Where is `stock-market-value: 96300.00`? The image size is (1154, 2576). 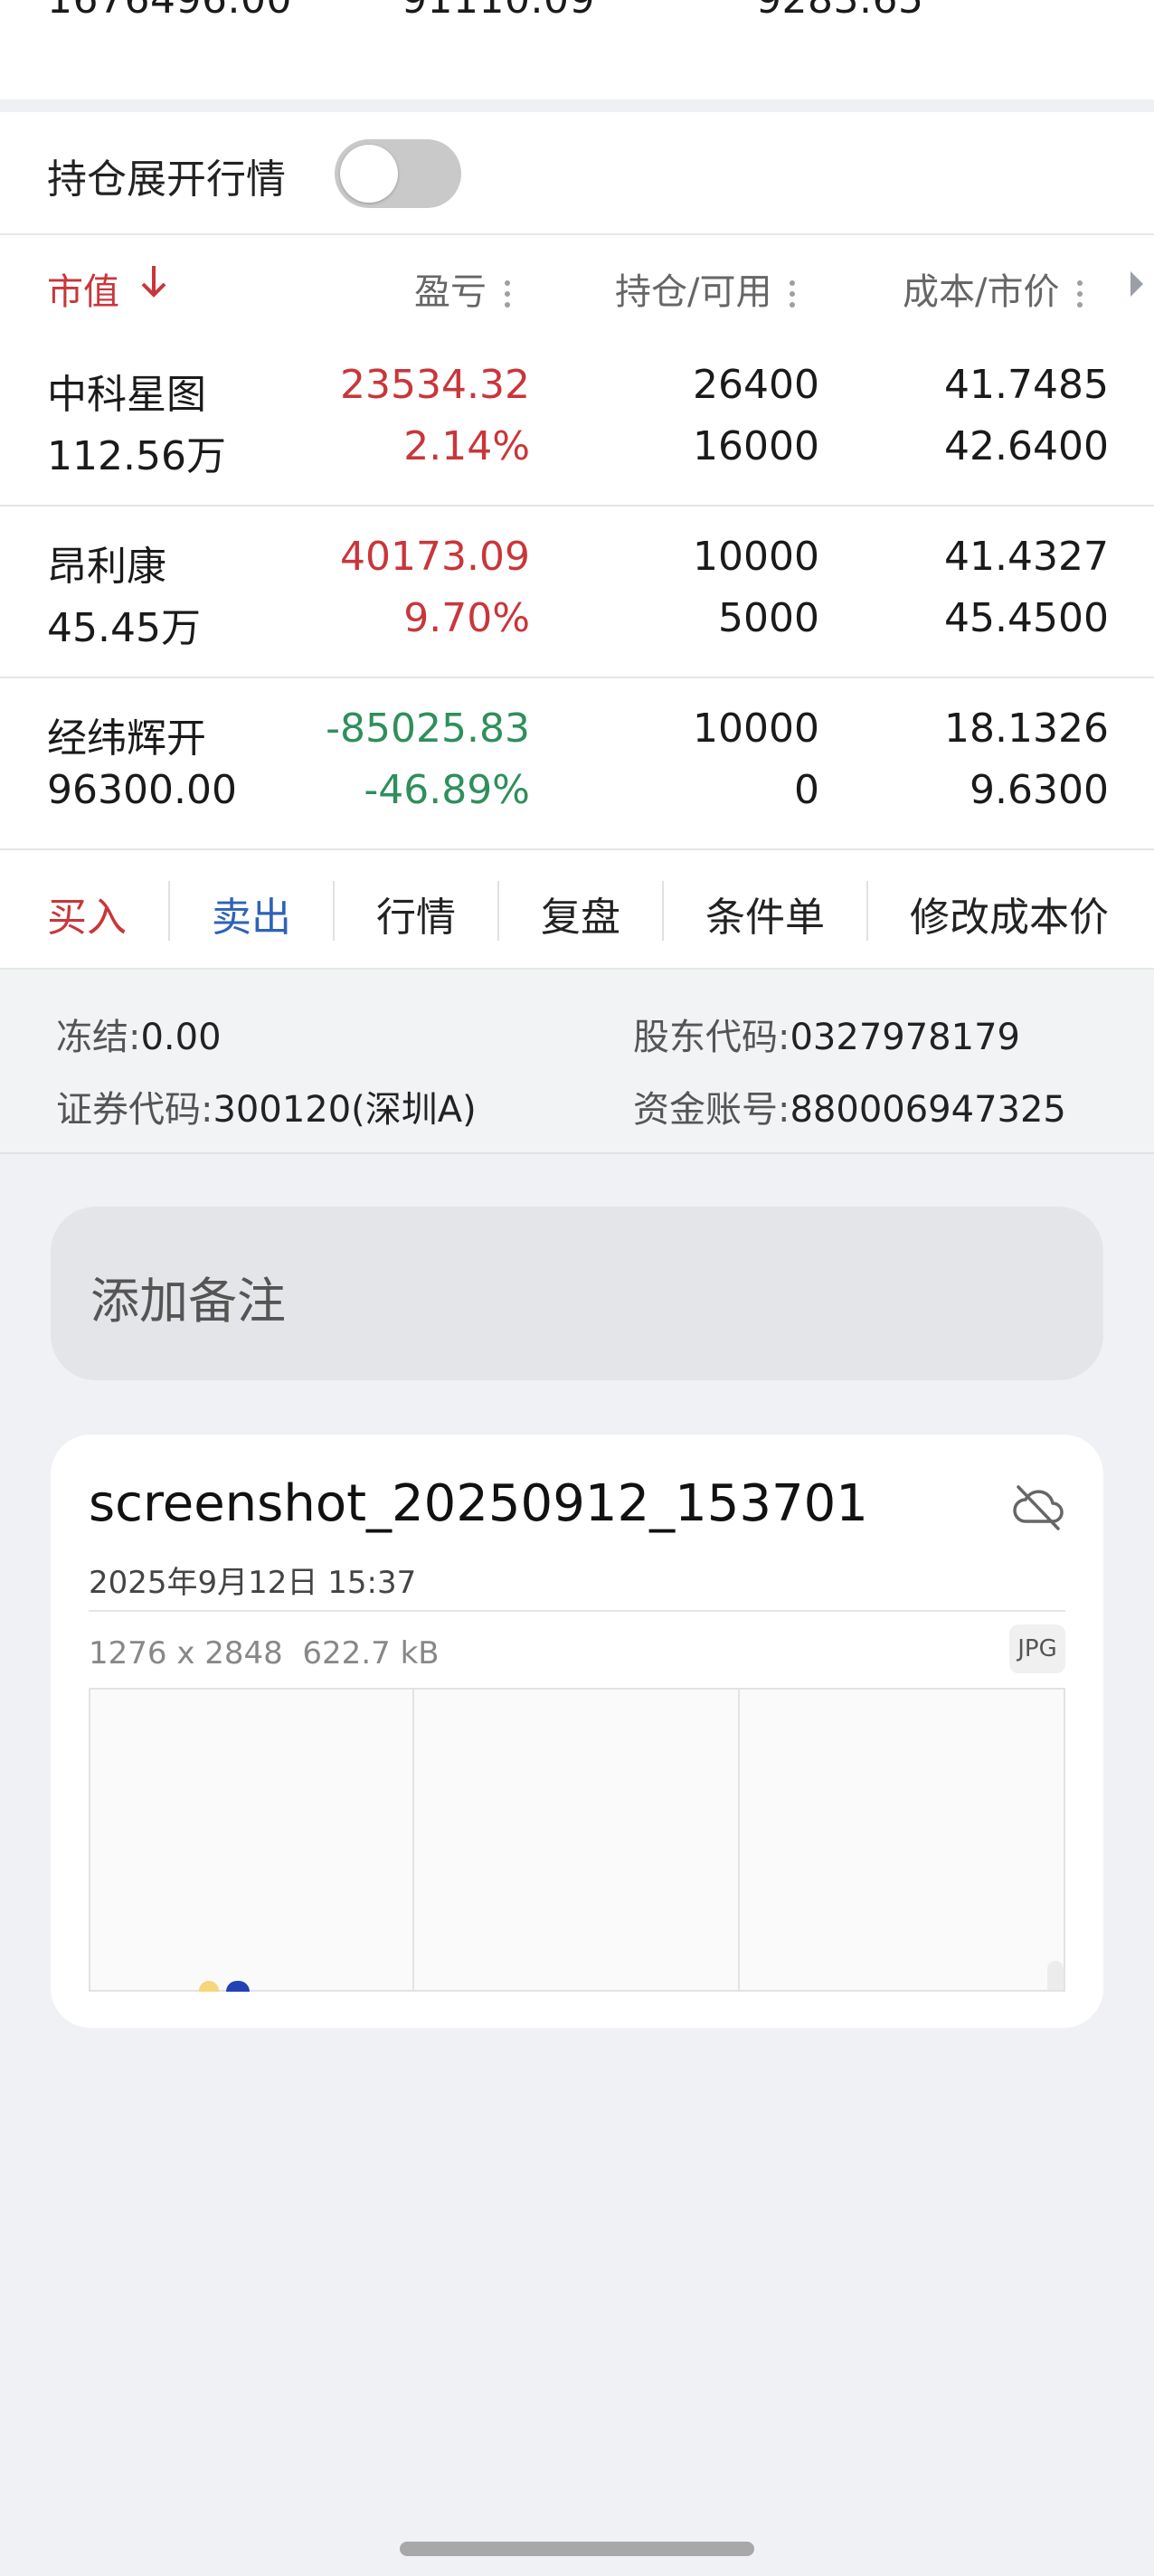 stock-market-value: 96300.00 is located at coordinates (142, 790).